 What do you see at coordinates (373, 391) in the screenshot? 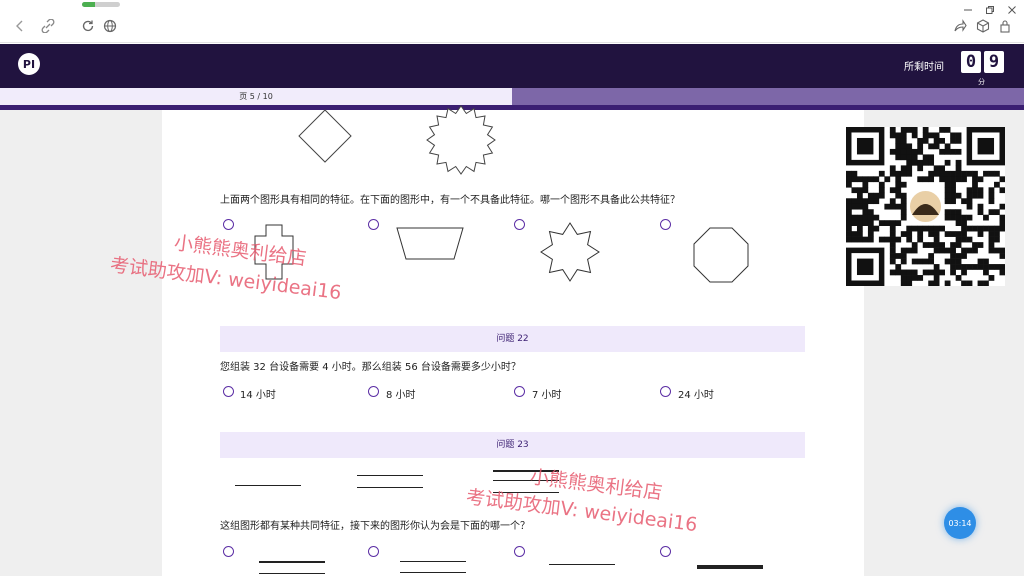
I see `q22-option-2-radio` at bounding box center [373, 391].